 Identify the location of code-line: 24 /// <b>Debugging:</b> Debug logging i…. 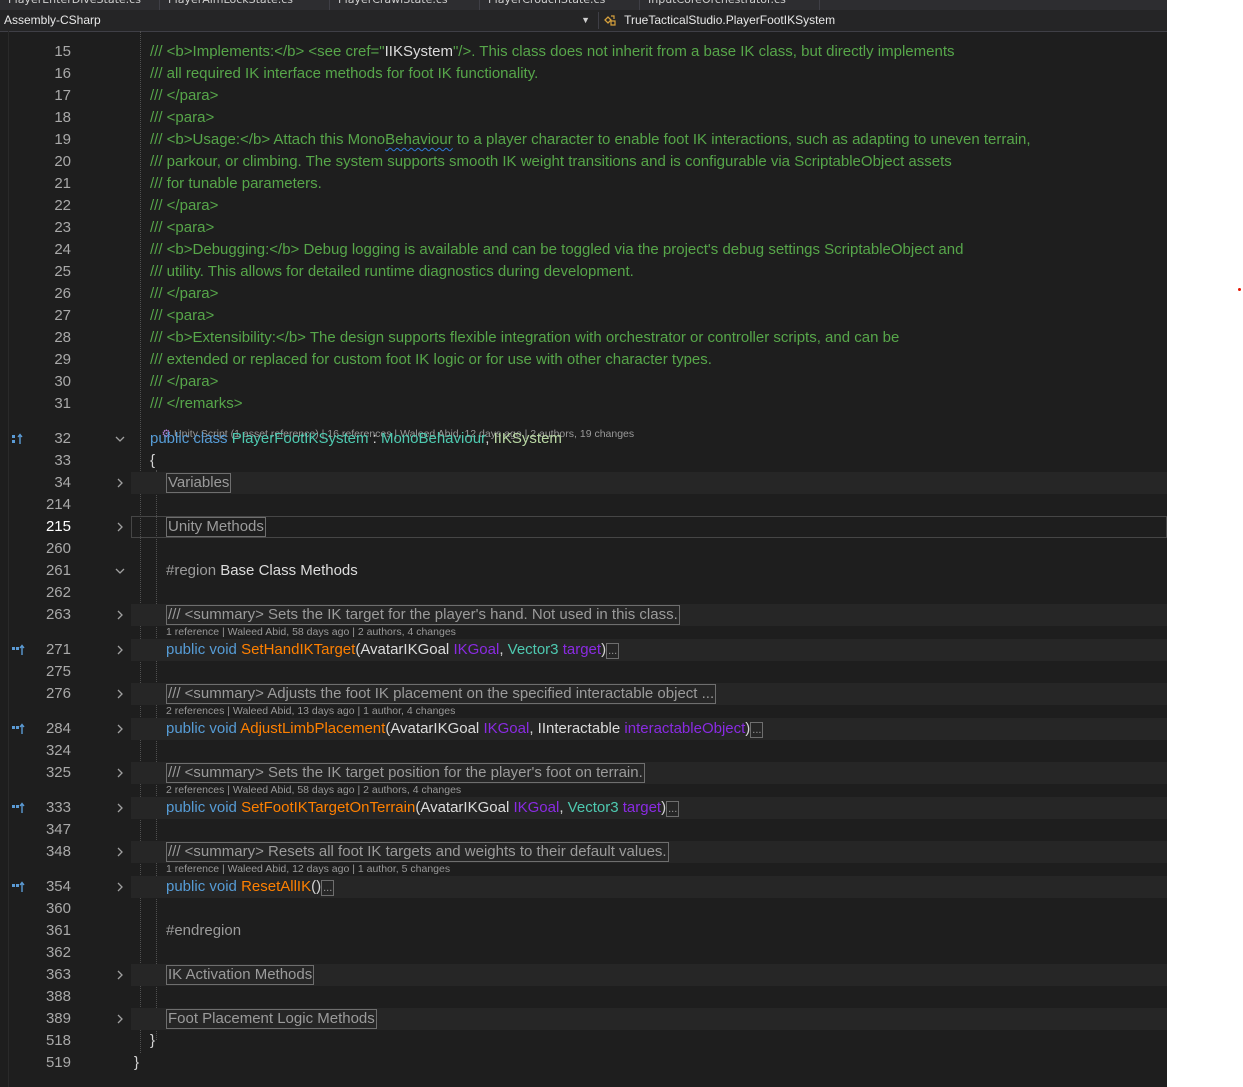
(583, 250).